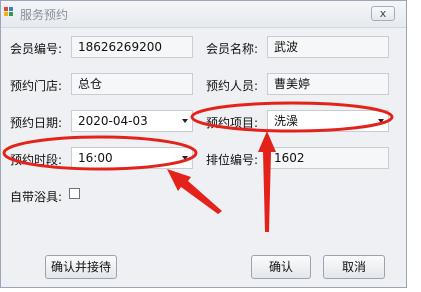 This screenshot has height=292, width=421. Describe the element at coordinates (328, 121) in the screenshot. I see `item-select: 洗澡` at that location.